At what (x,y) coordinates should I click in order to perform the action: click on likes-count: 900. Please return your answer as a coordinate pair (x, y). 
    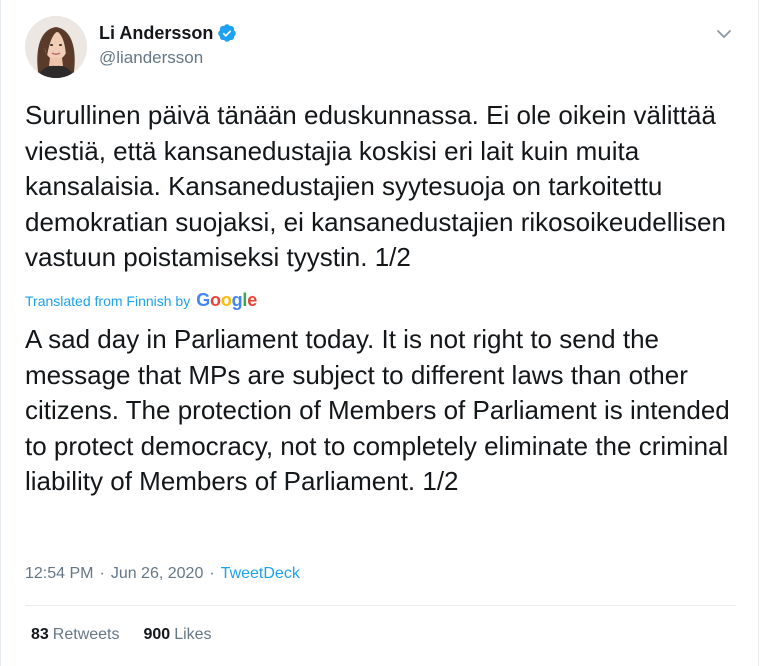
    Looking at the image, I should click on (157, 634).